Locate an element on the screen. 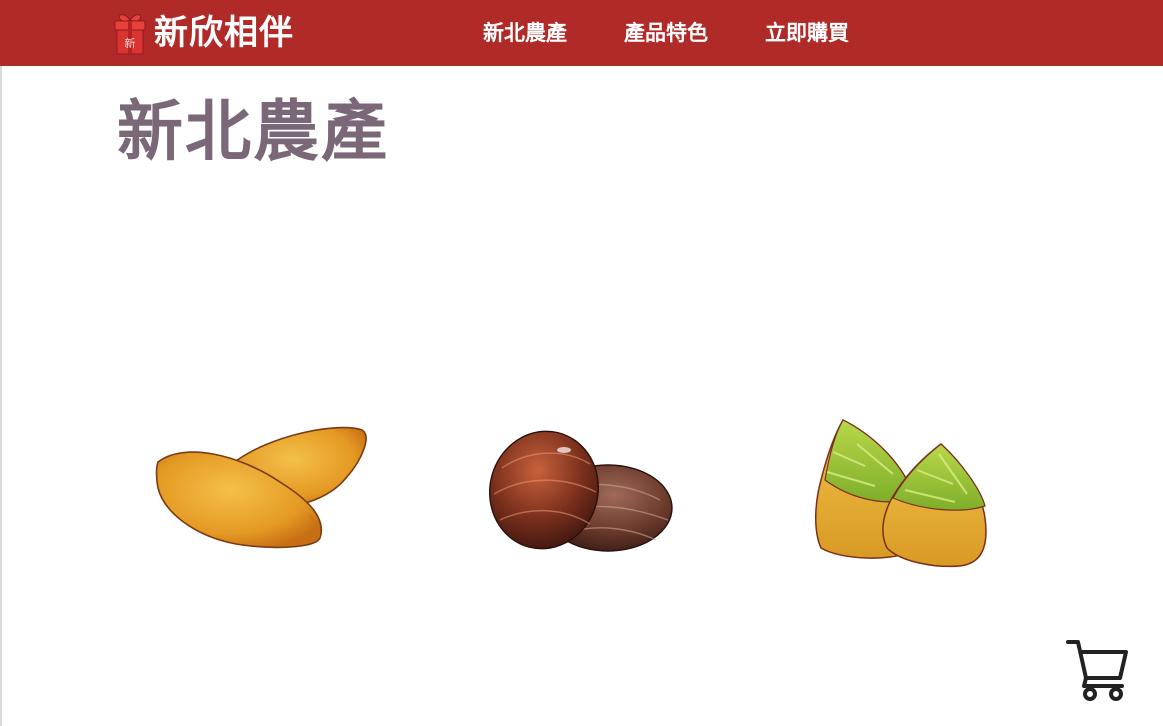 This screenshot has height=726, width=1163. page-title: 新北農產 is located at coordinates (253, 131).